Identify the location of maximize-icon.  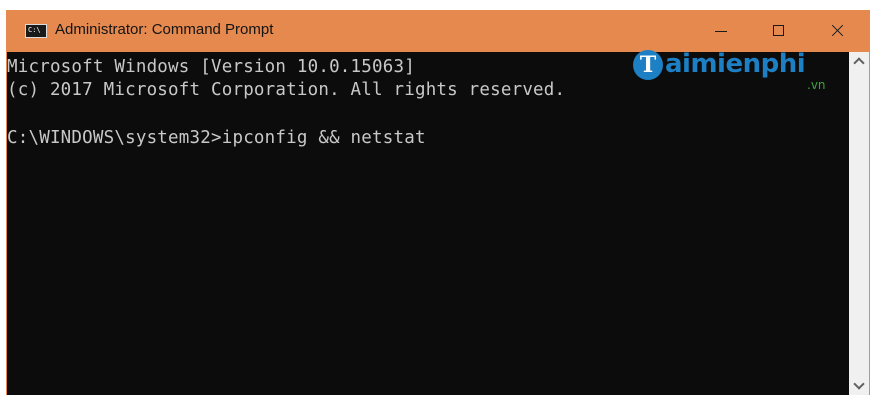
(778, 30).